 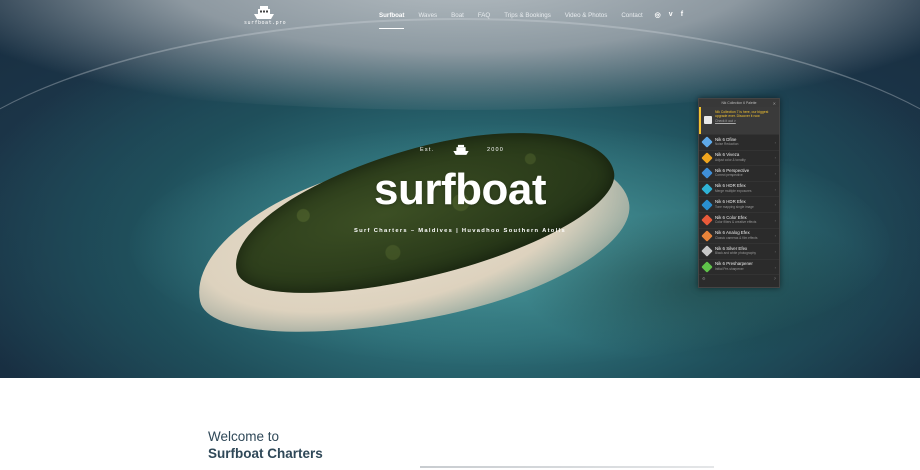 I want to click on close-icon: ✕, so click(x=774, y=103).